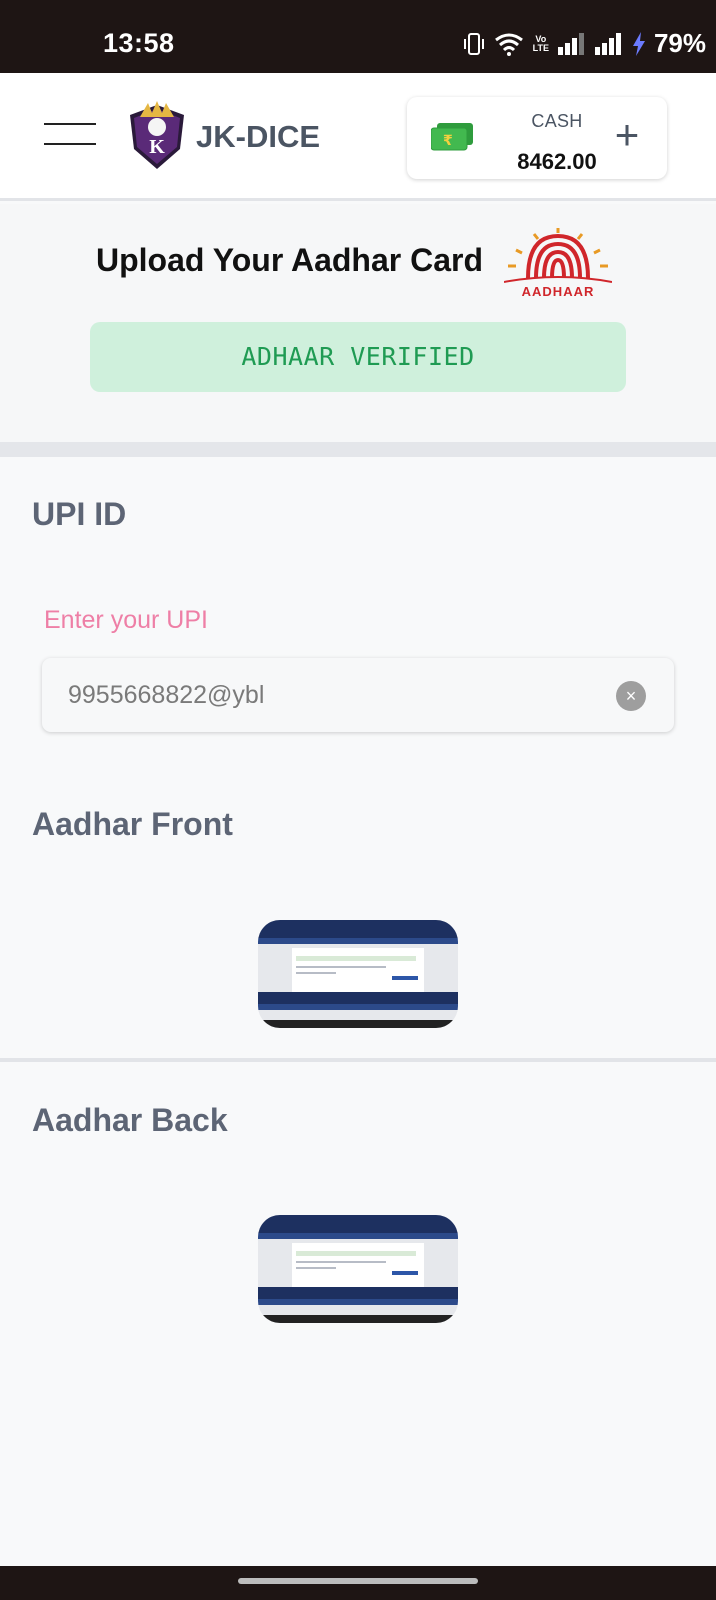 The image size is (716, 1600). What do you see at coordinates (557, 121) in the screenshot?
I see `cash-label: CASH` at bounding box center [557, 121].